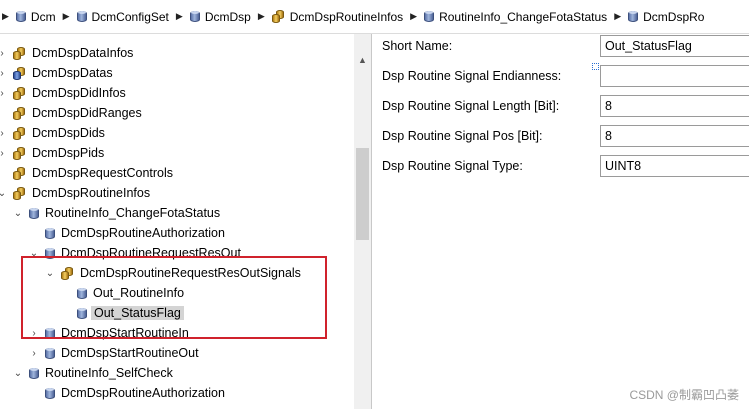  I want to click on tree-item: DcmDspDidRanges, so click(71, 113).